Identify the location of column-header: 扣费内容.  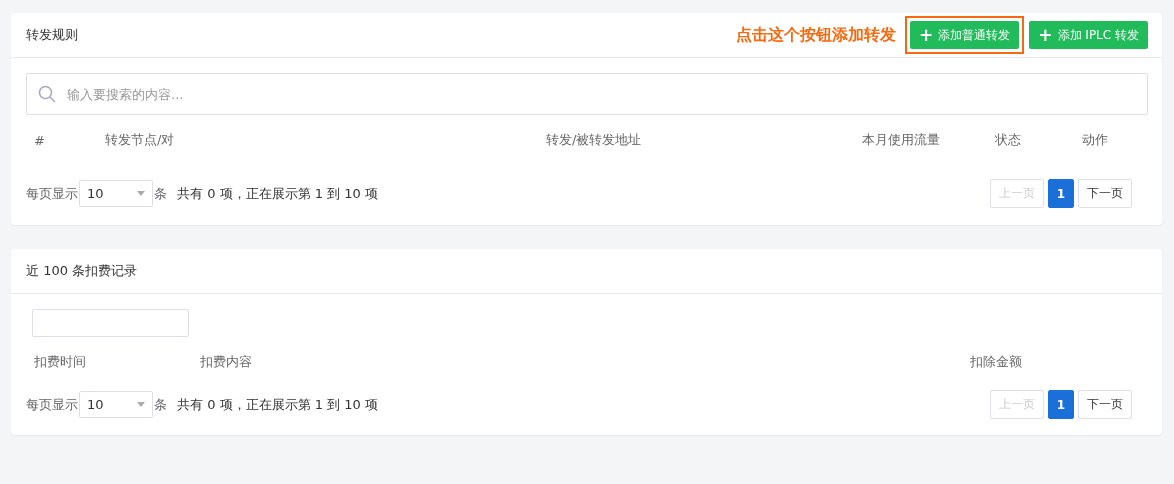
(226, 362).